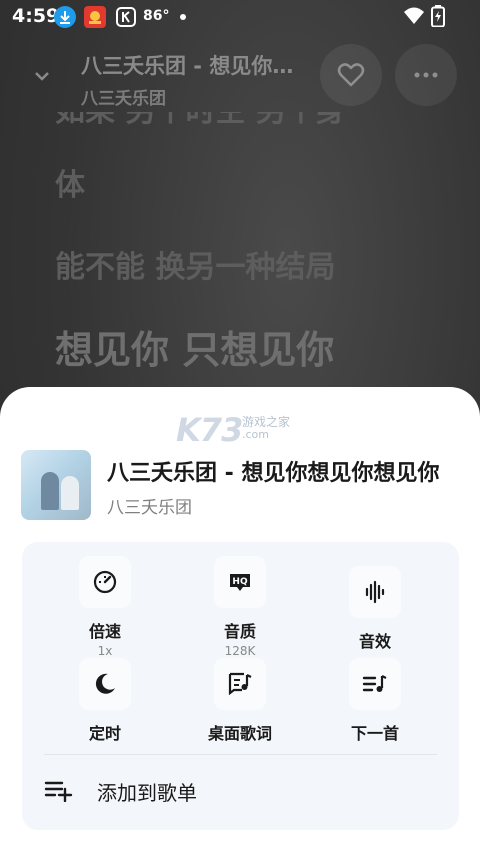 This screenshot has width=480, height=854. I want to click on album-cover, so click(56, 485).